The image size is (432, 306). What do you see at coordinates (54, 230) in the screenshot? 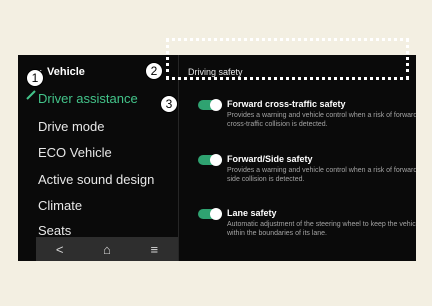
I see `sidebar-item-seats: Seats` at bounding box center [54, 230].